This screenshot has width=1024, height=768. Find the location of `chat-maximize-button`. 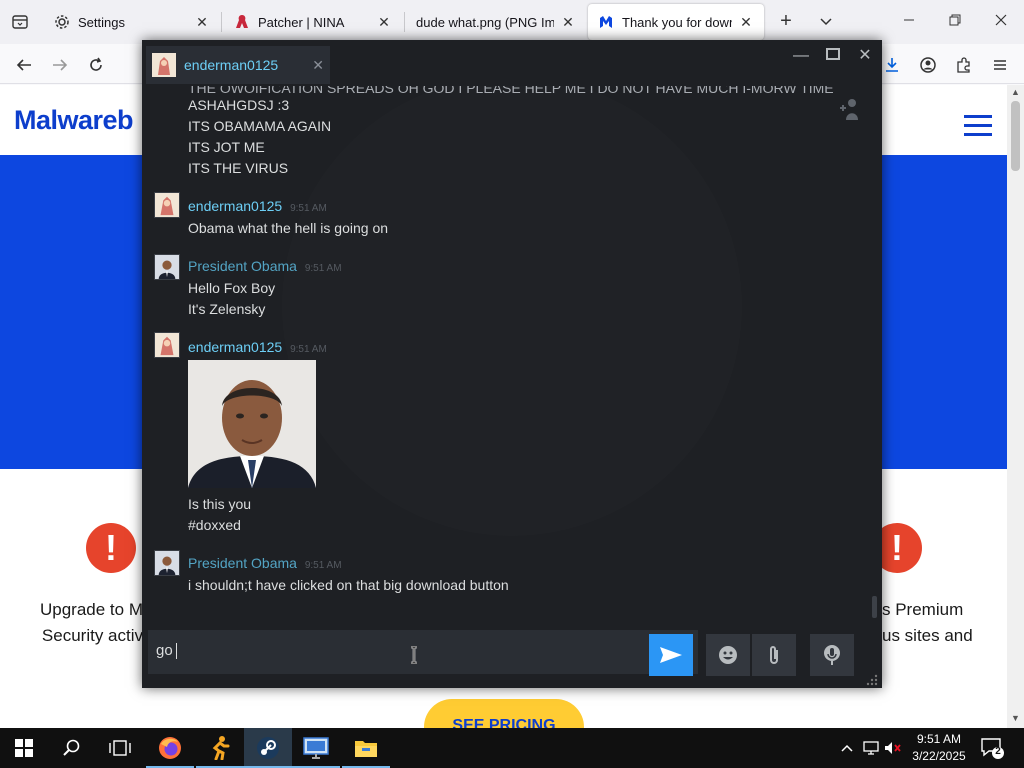

chat-maximize-button is located at coordinates (833, 56).